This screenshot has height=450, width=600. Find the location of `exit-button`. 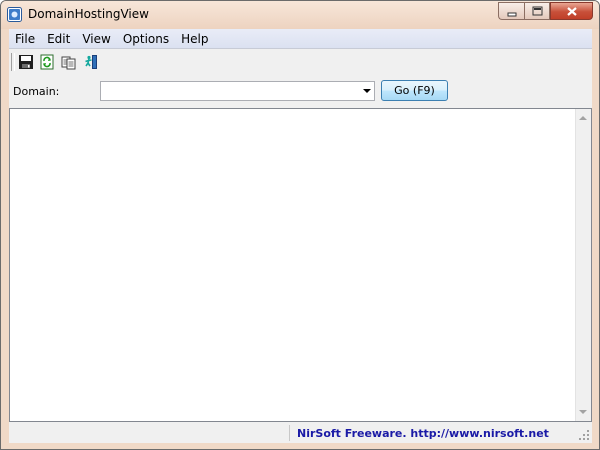

exit-button is located at coordinates (91, 62).